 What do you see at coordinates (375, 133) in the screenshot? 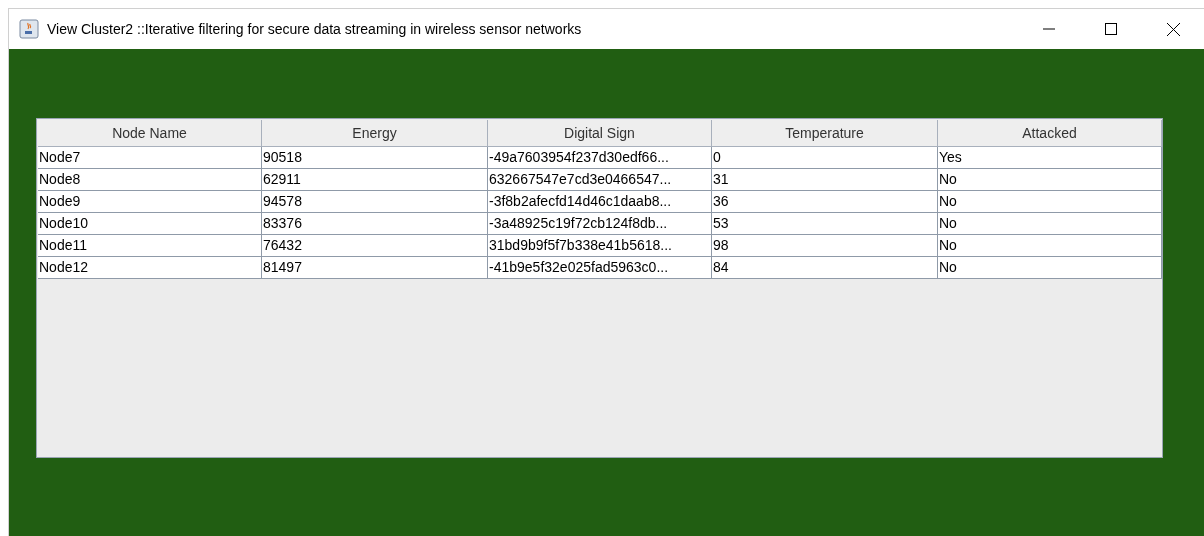
I see `column-header: Energy` at bounding box center [375, 133].